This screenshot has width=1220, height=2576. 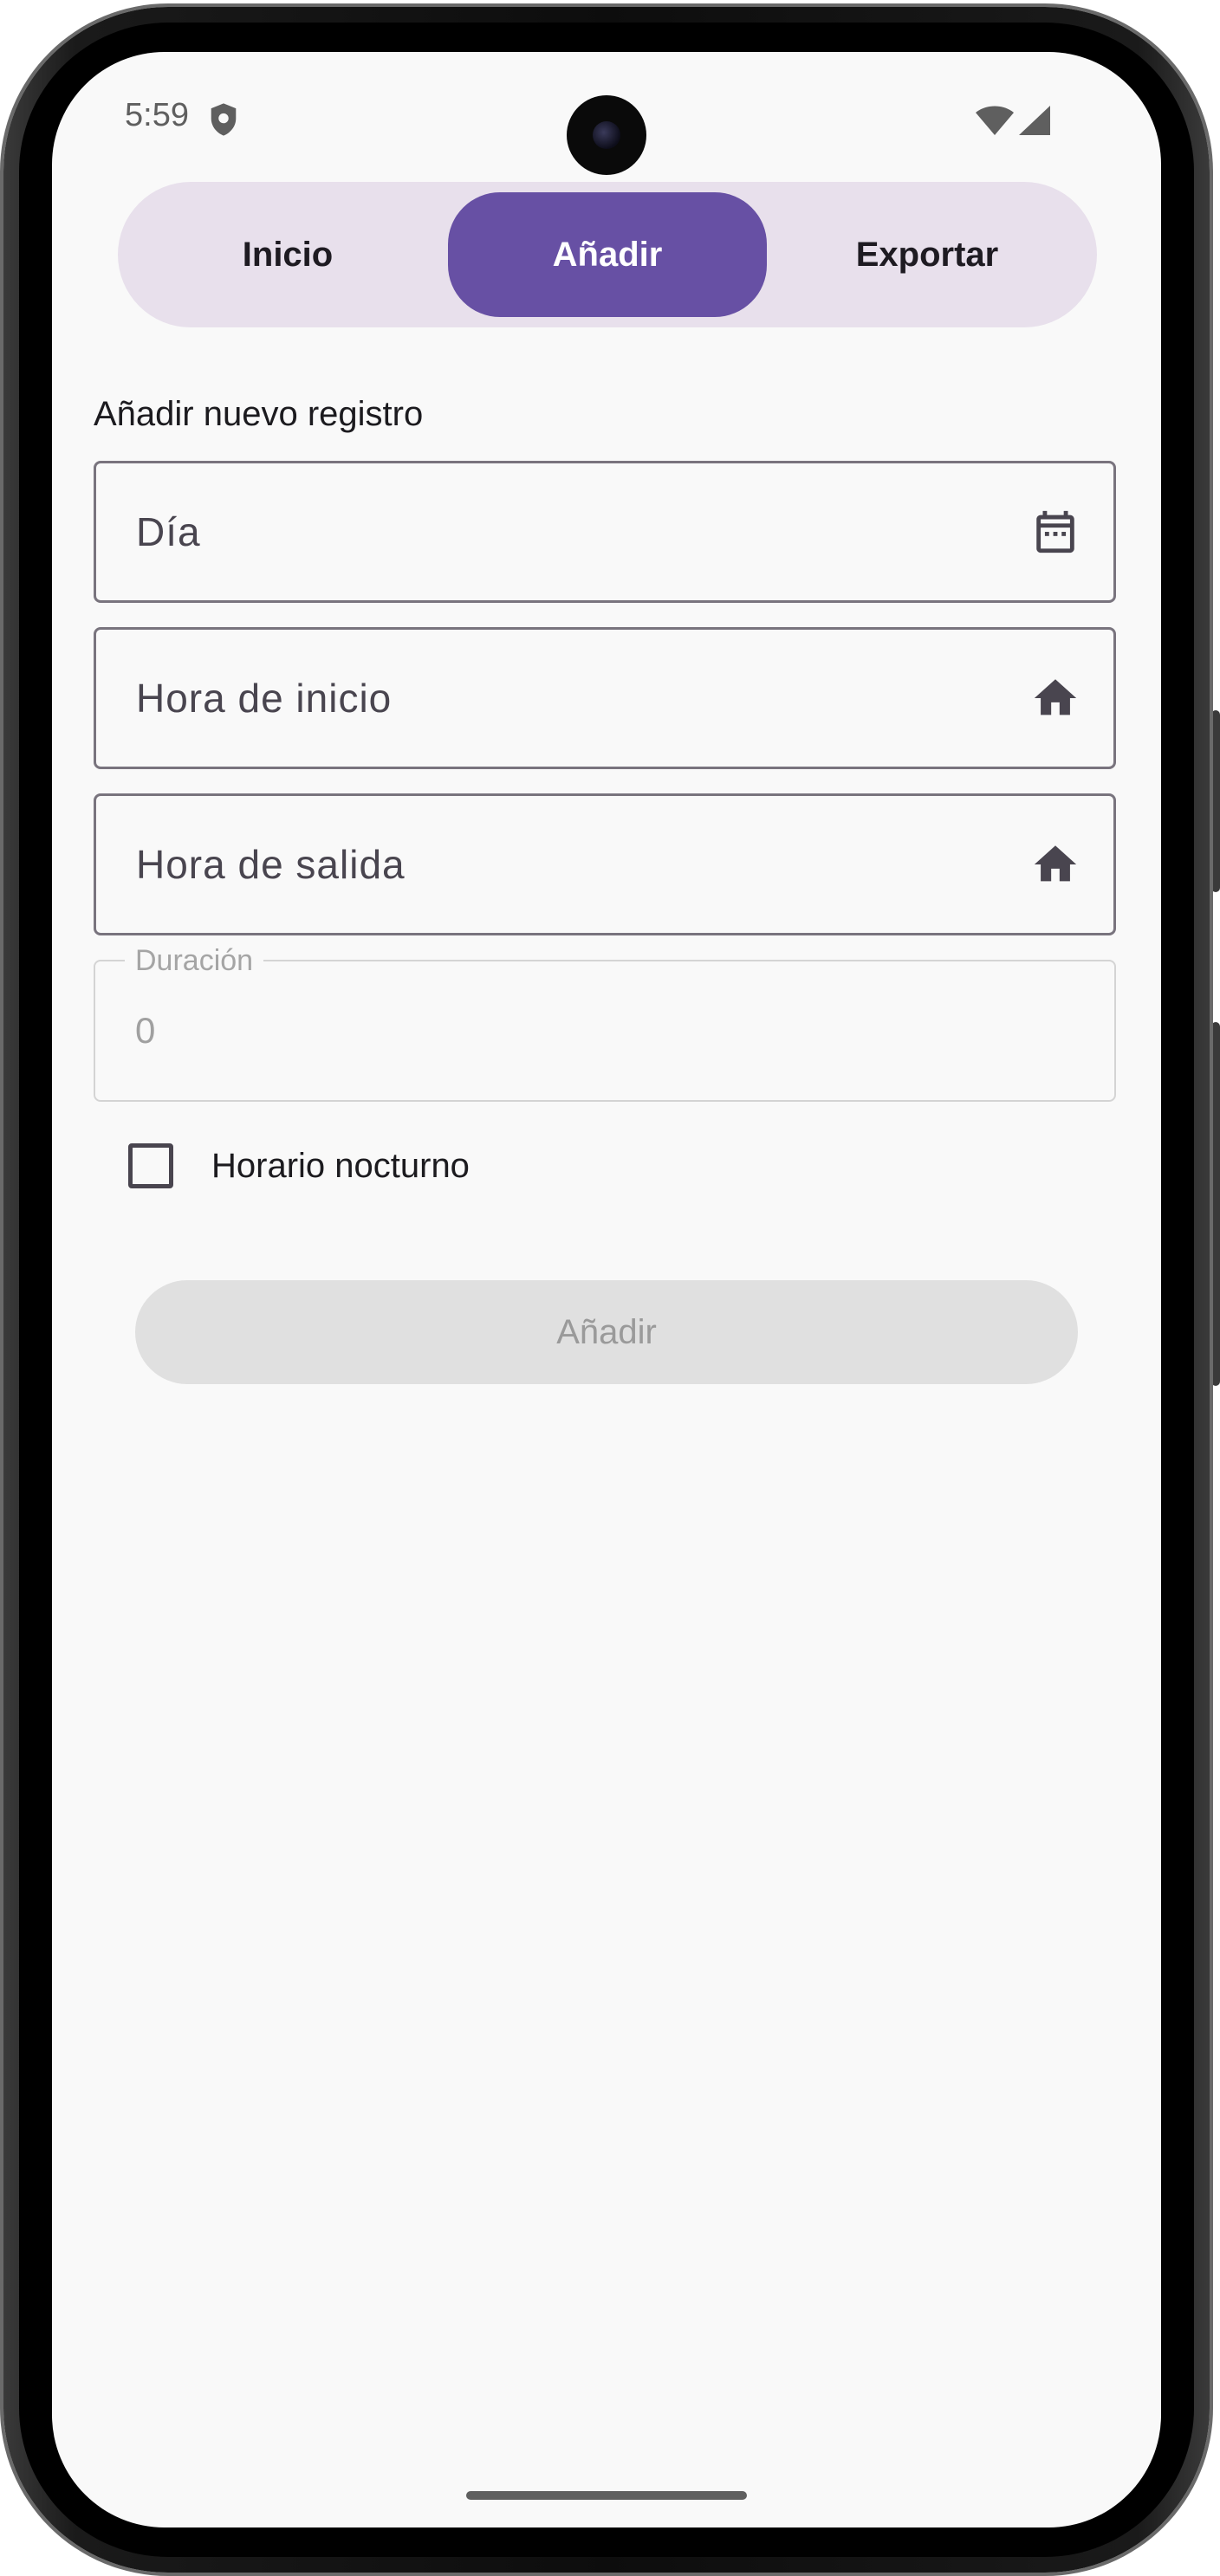 What do you see at coordinates (146, 1030) in the screenshot?
I see `duration-value: 0` at bounding box center [146, 1030].